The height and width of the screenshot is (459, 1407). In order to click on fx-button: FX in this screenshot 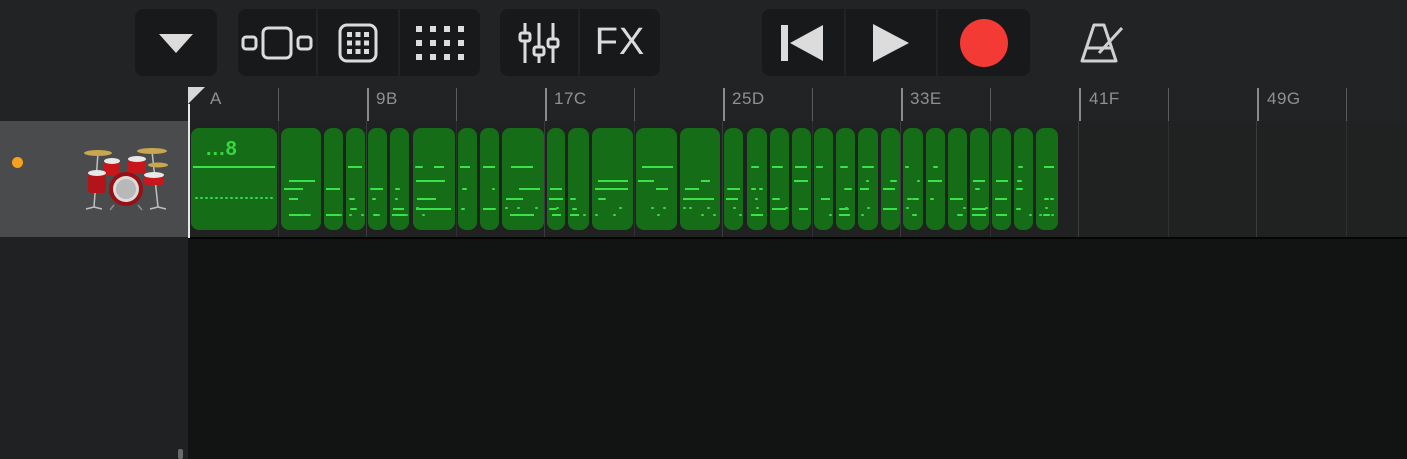, I will do `click(619, 42)`.